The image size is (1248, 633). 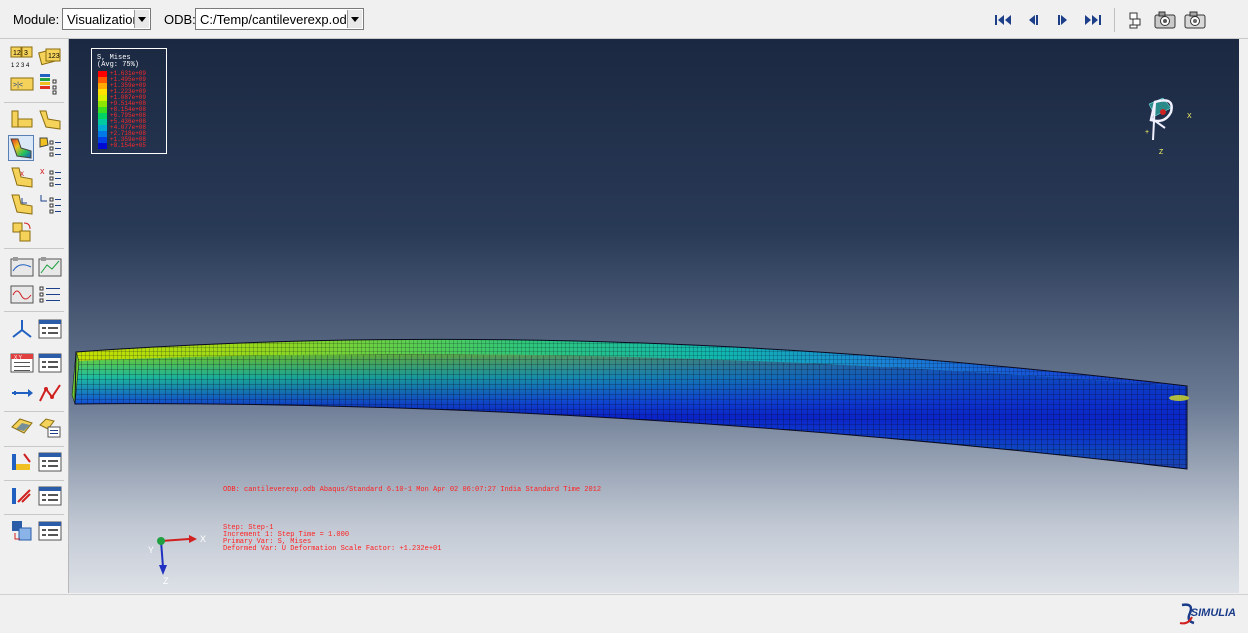 I want to click on orientation-options-icon, so click(x=50, y=204).